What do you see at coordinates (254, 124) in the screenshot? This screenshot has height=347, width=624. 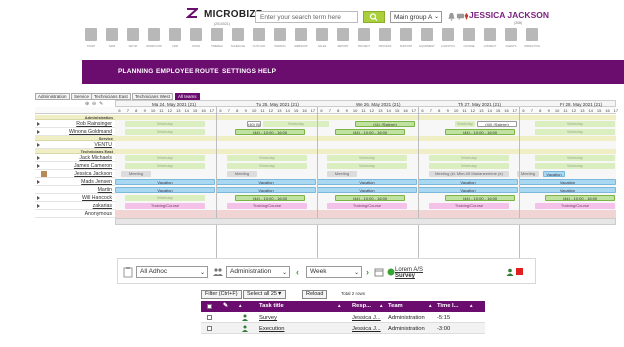 I see `note-block: (40) Bla` at bounding box center [254, 124].